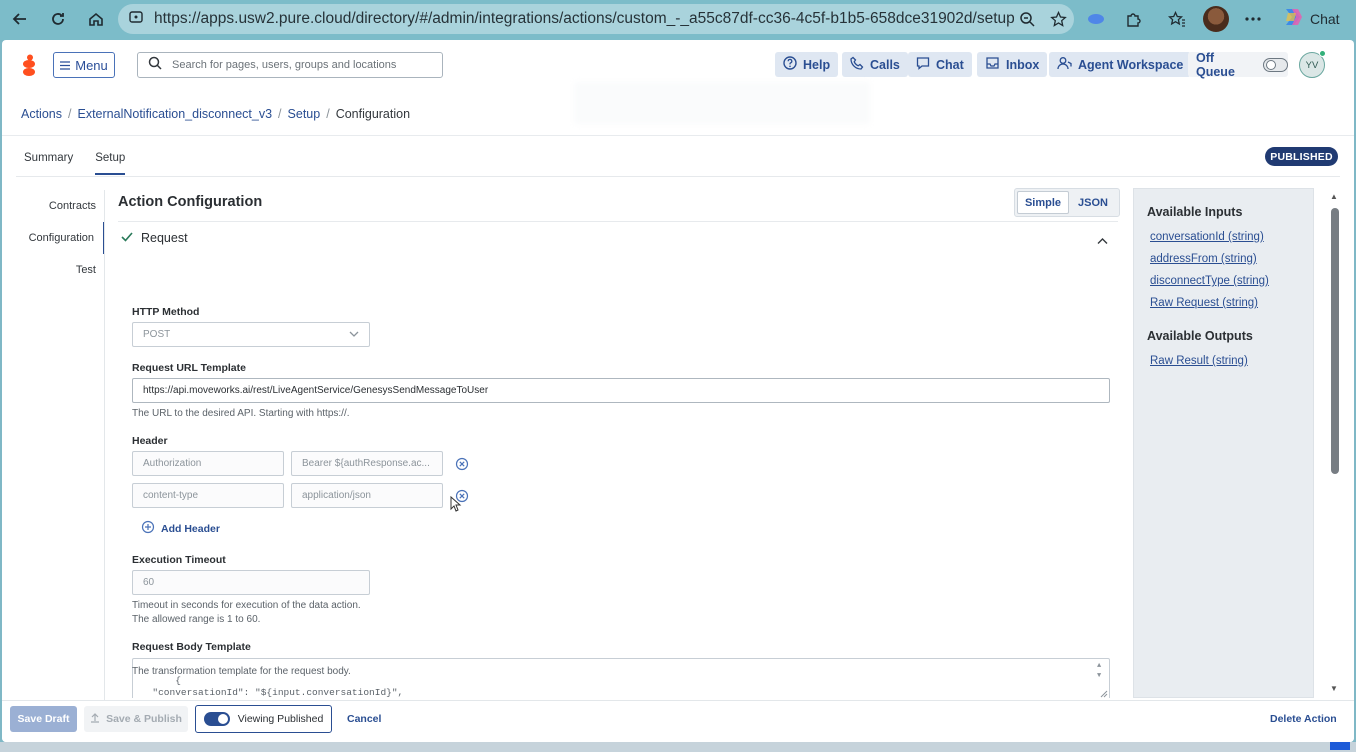 Image resolution: width=1356 pixels, height=752 pixels. Describe the element at coordinates (1102, 241) in the screenshot. I see `chevron-up-icon` at that location.